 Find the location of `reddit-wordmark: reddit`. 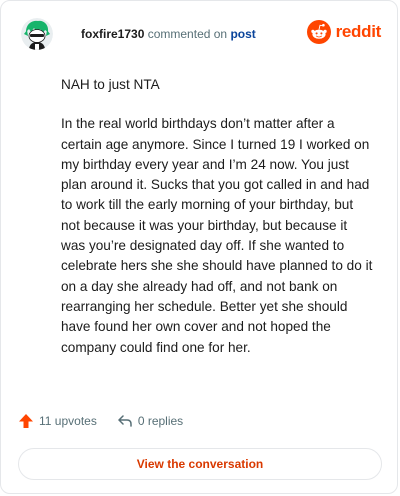

reddit-wordmark: reddit is located at coordinates (358, 31).